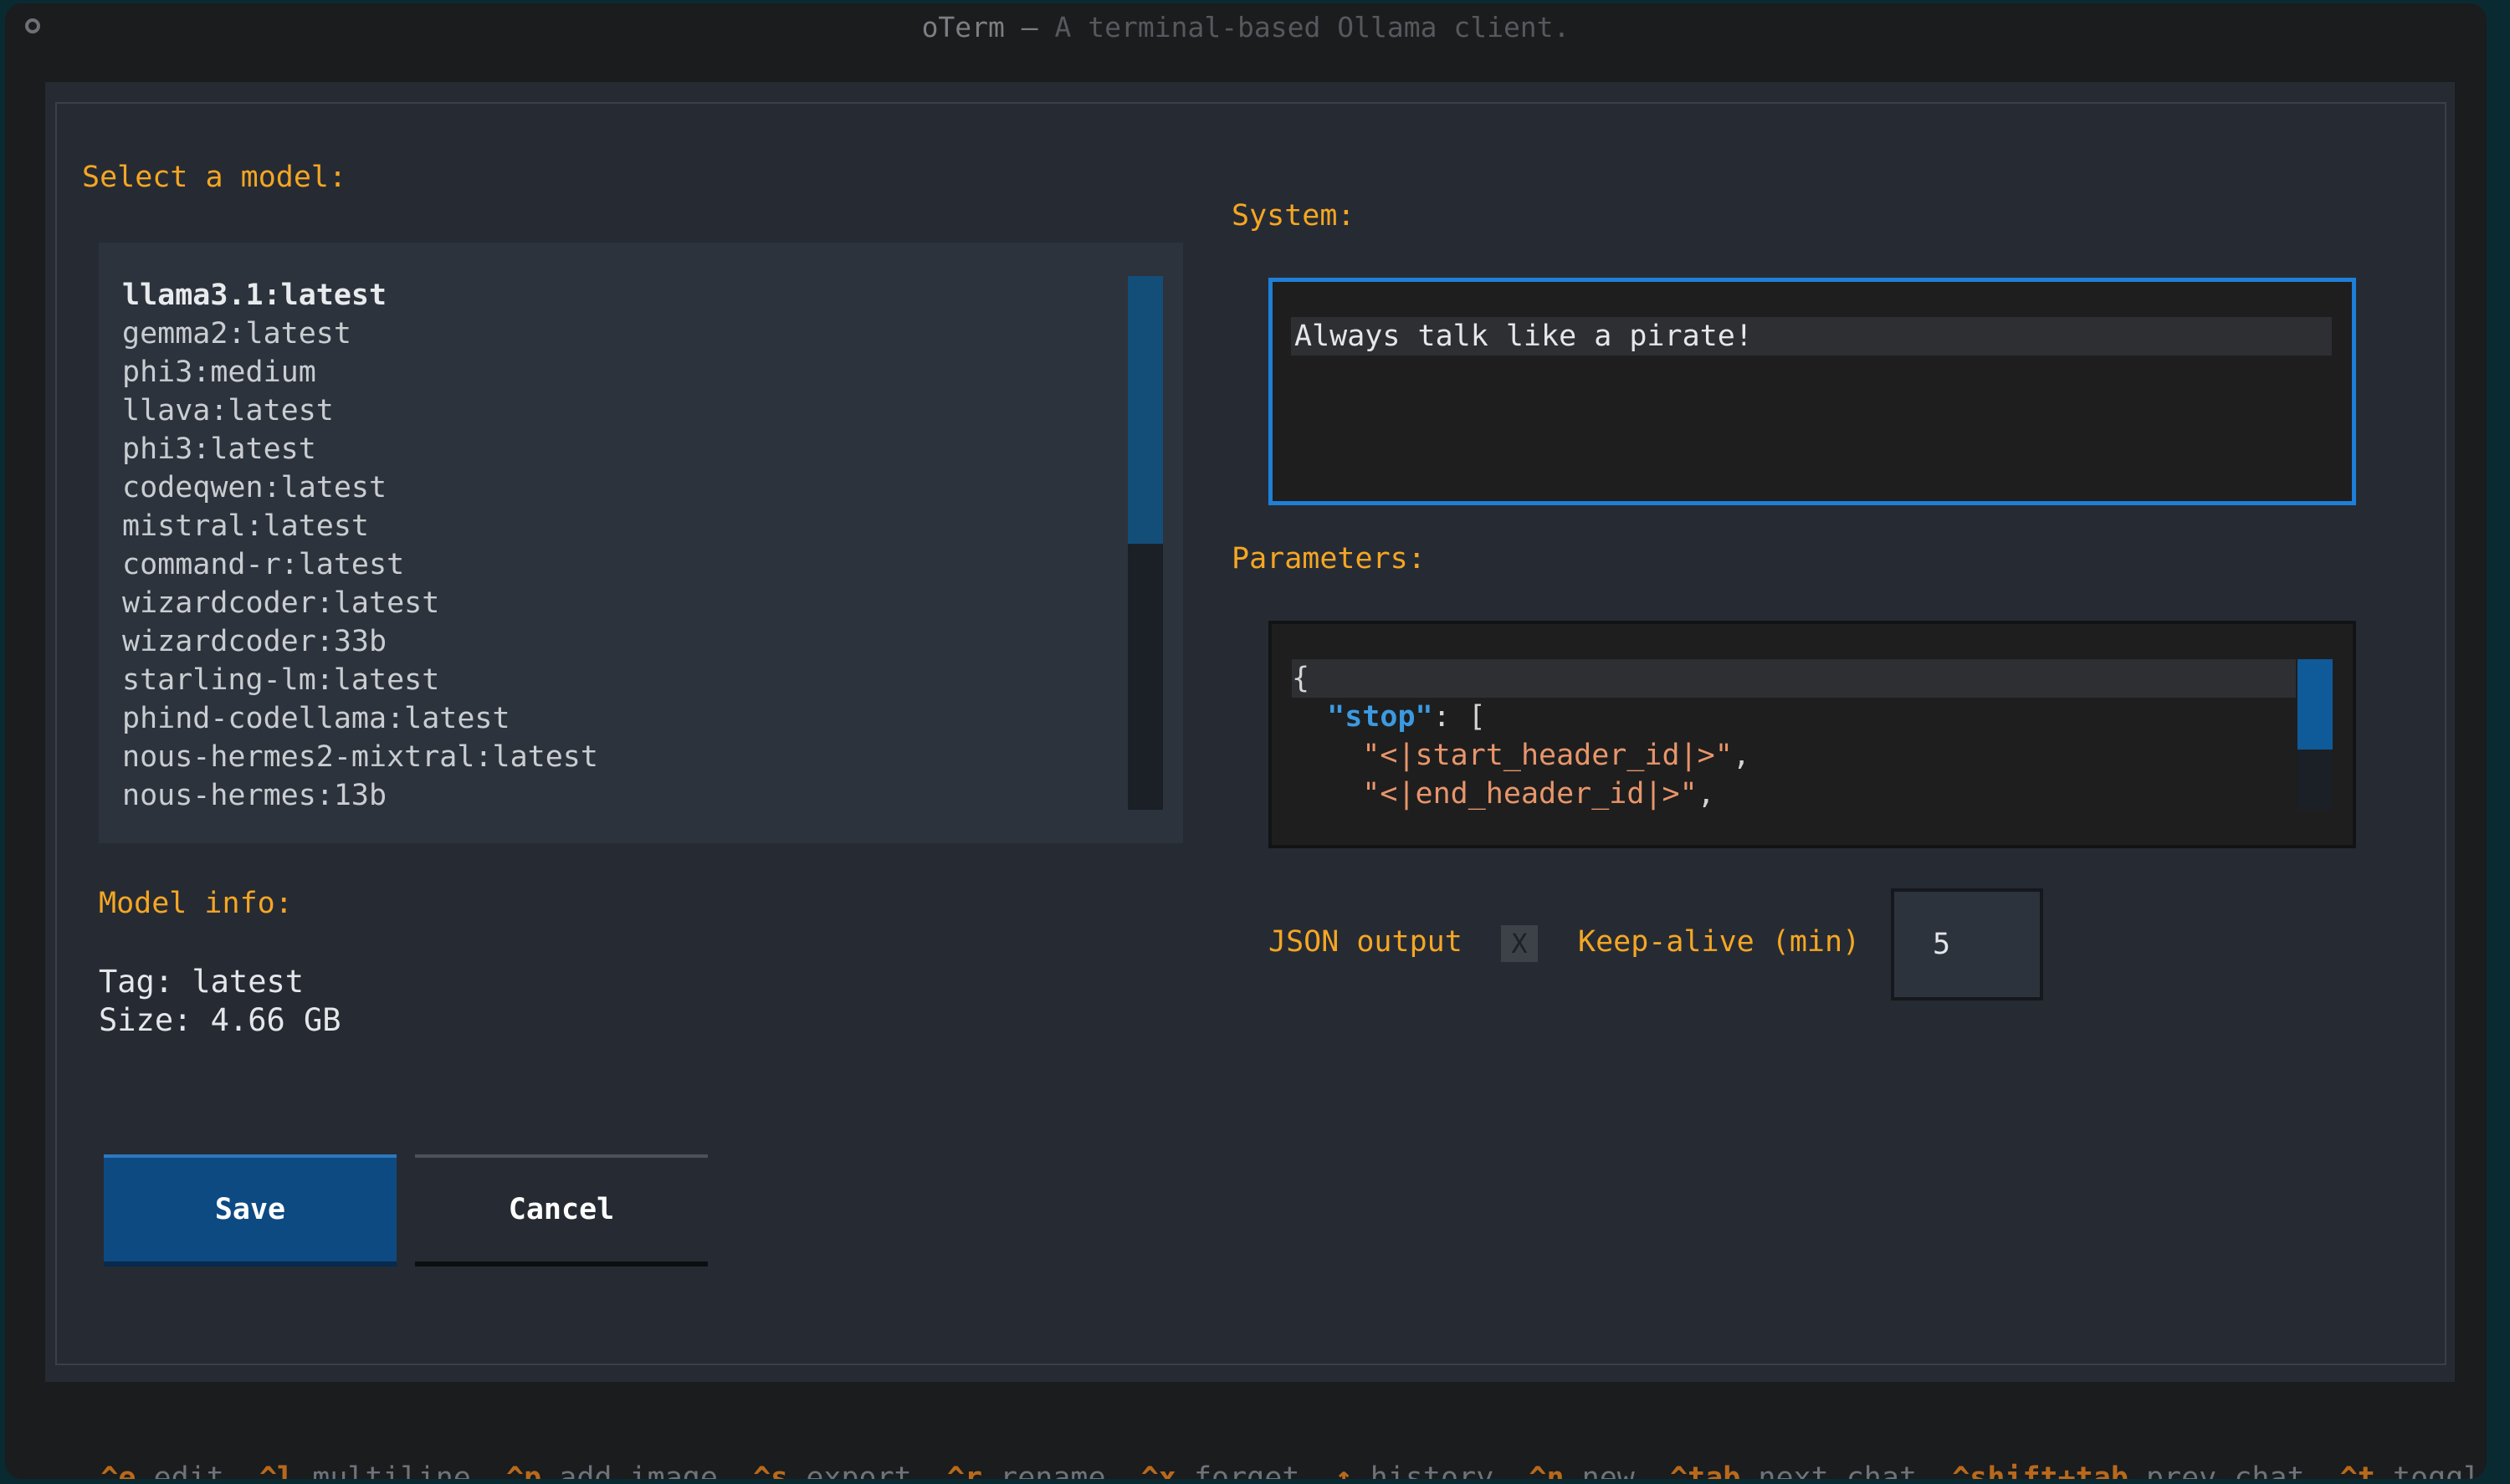  Describe the element at coordinates (360, 757) in the screenshot. I see `model-list-item: nous-hermes2-mixtral:latest` at that location.